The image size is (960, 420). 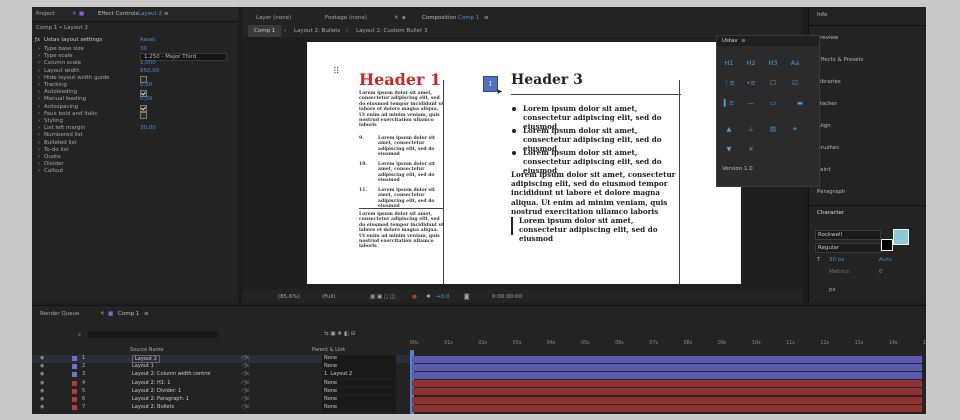 I want to click on effect-target-layer: Layout 2, so click(x=150, y=14).